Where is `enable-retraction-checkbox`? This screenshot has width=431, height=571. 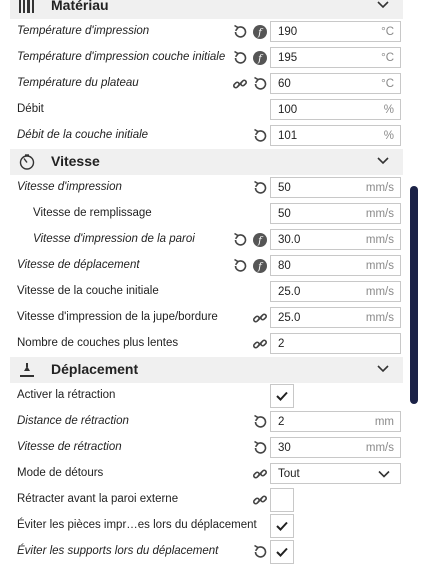 enable-retraction-checkbox is located at coordinates (282, 396).